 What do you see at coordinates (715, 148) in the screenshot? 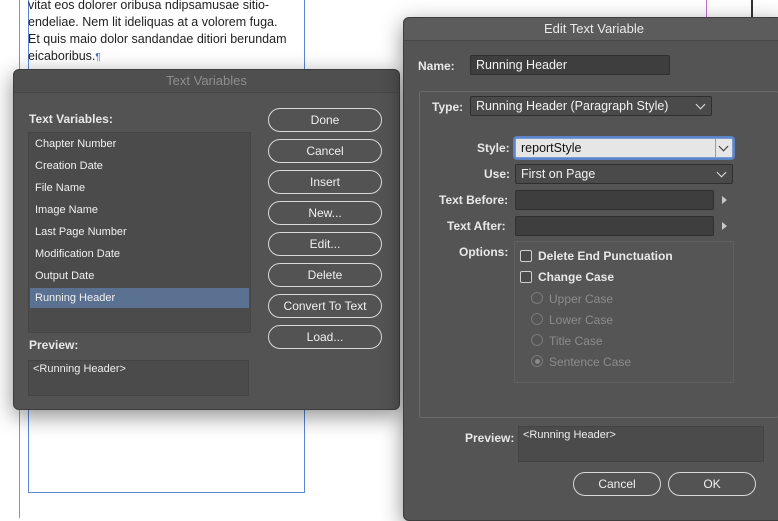
I see `dropdown-divider` at bounding box center [715, 148].